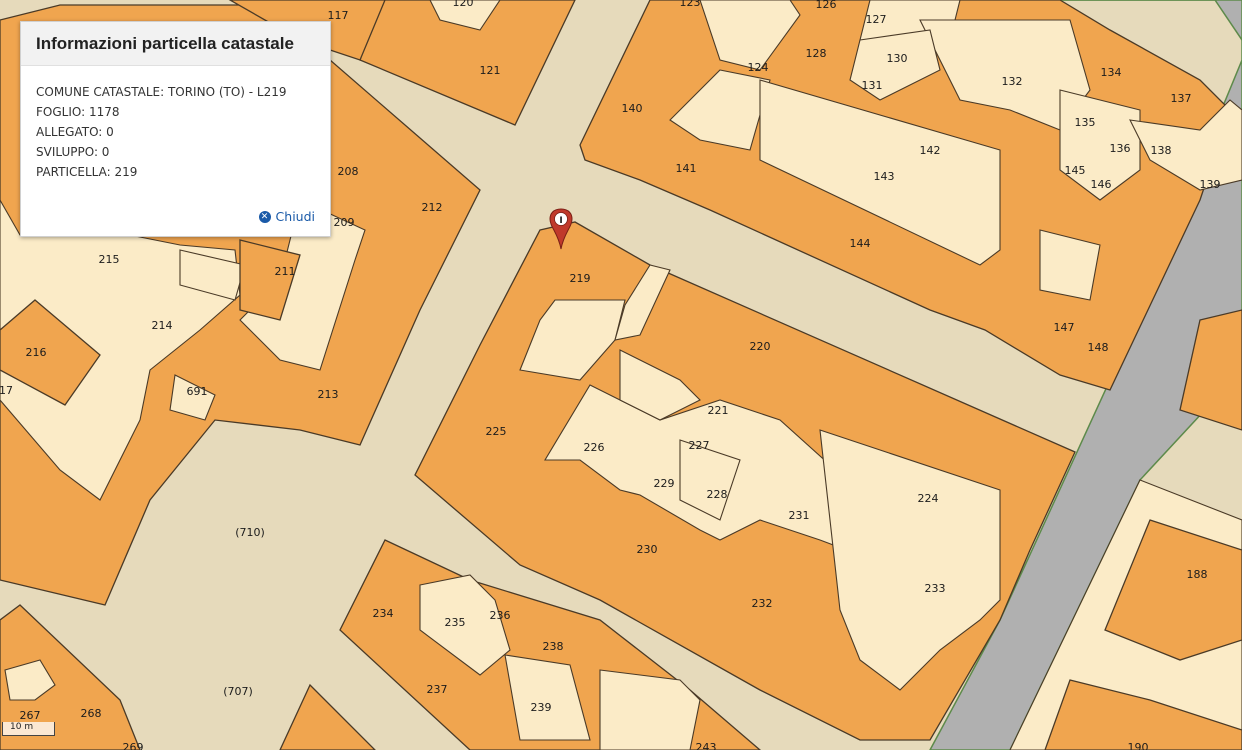 The width and height of the screenshot is (1242, 750). I want to click on parcel-label: 221, so click(718, 410).